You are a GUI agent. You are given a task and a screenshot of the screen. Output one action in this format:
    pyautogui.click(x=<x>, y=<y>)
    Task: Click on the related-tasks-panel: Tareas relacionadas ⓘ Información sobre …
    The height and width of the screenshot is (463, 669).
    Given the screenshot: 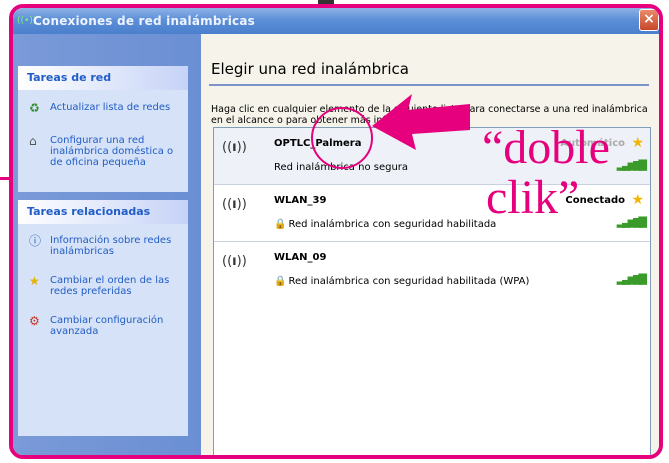 What is the action you would take?
    pyautogui.click(x=103, y=318)
    